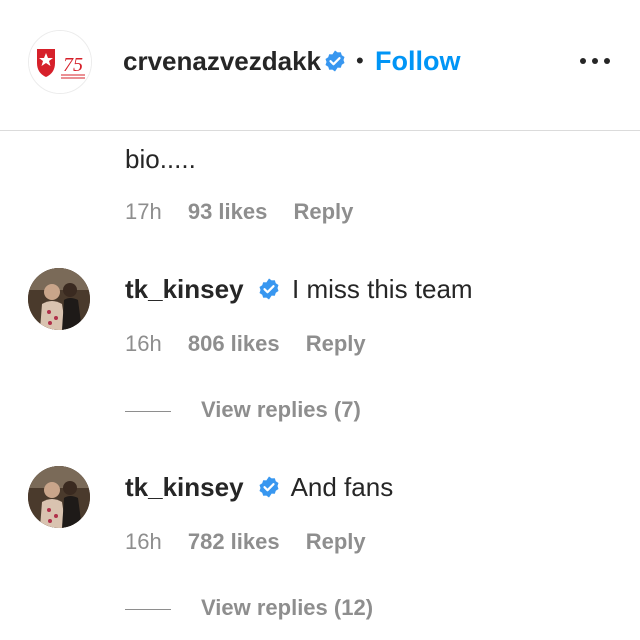  I want to click on anniversary-number: 75, so click(73, 65).